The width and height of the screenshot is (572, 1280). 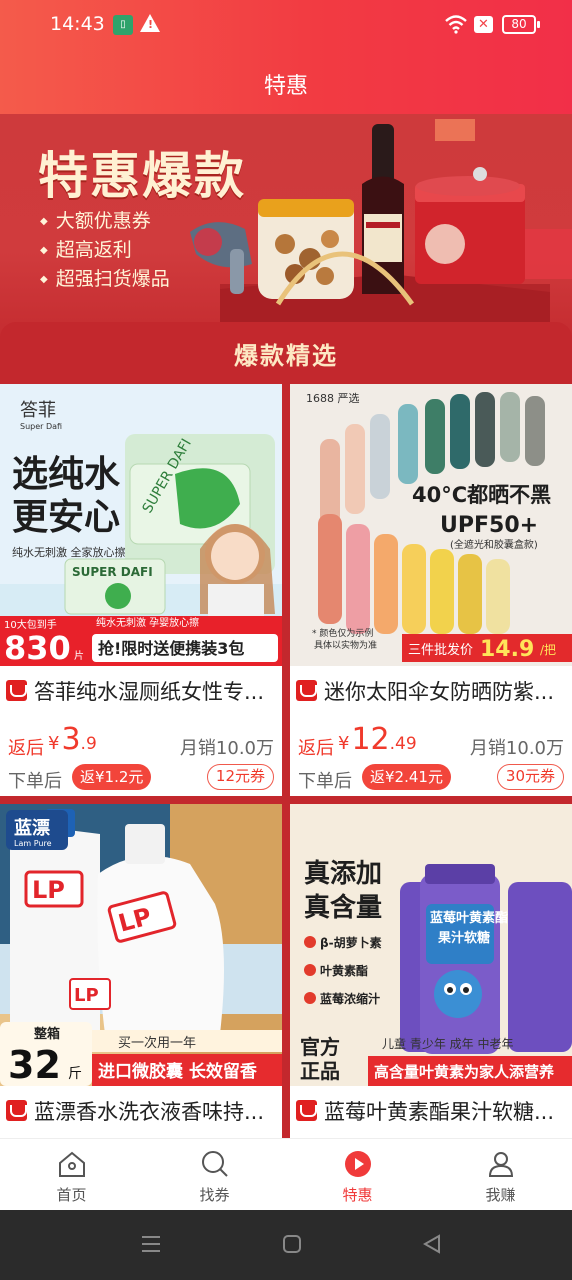 What do you see at coordinates (507, 649) in the screenshot?
I see `svg-text: 14.9` at bounding box center [507, 649].